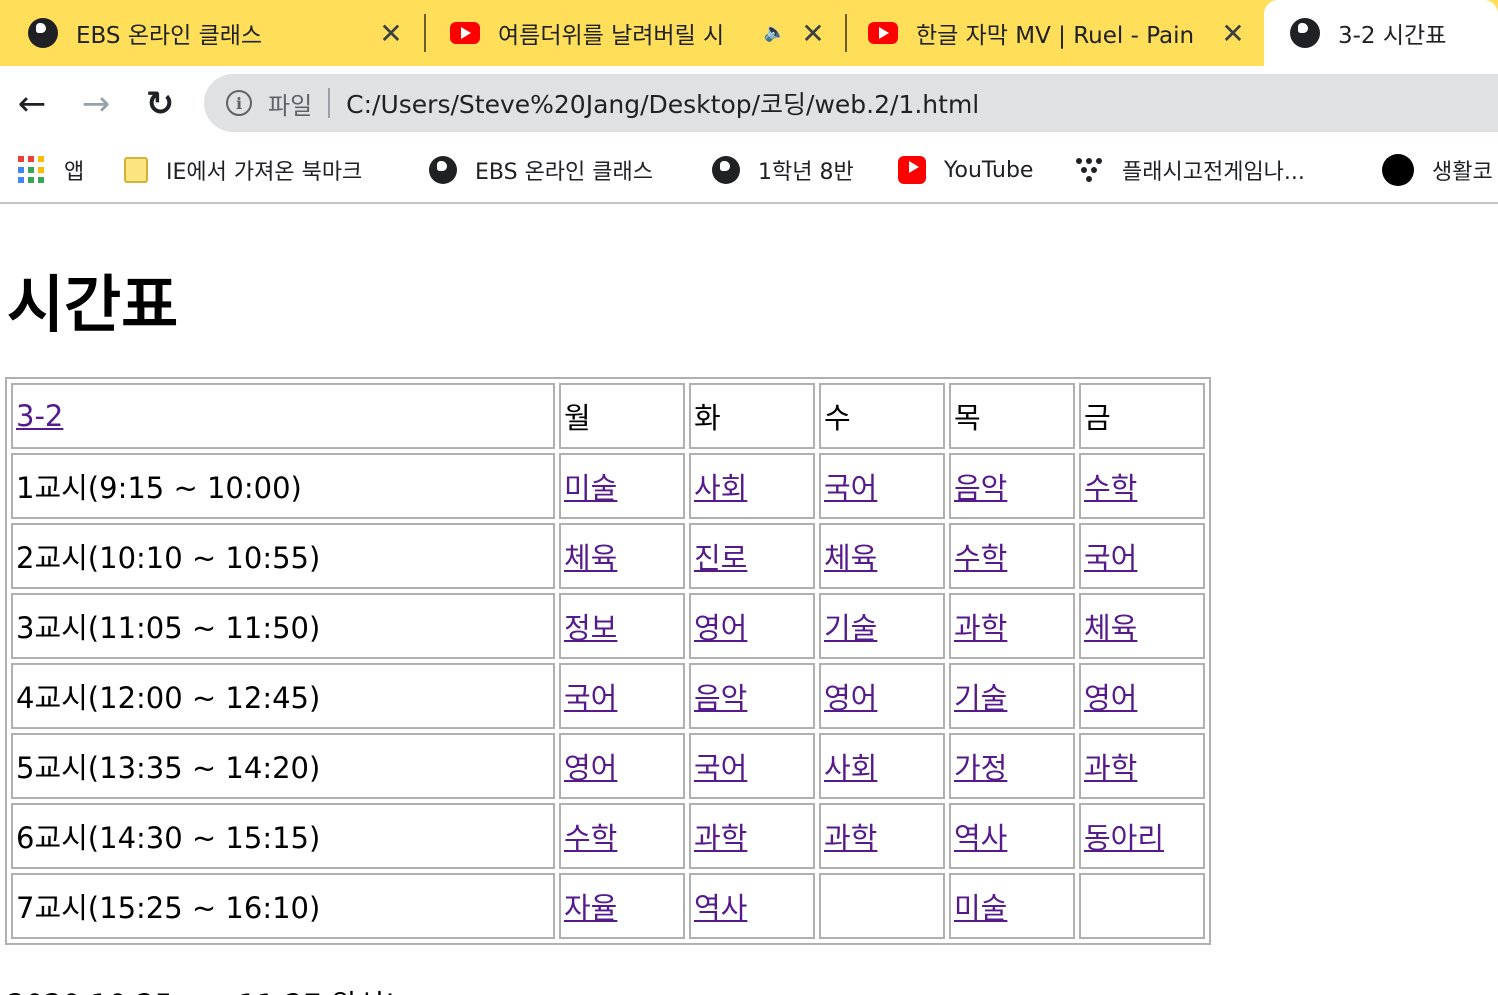 The image size is (1498, 995). What do you see at coordinates (752, 556) in the screenshot?
I see `subject-cell: 진로` at bounding box center [752, 556].